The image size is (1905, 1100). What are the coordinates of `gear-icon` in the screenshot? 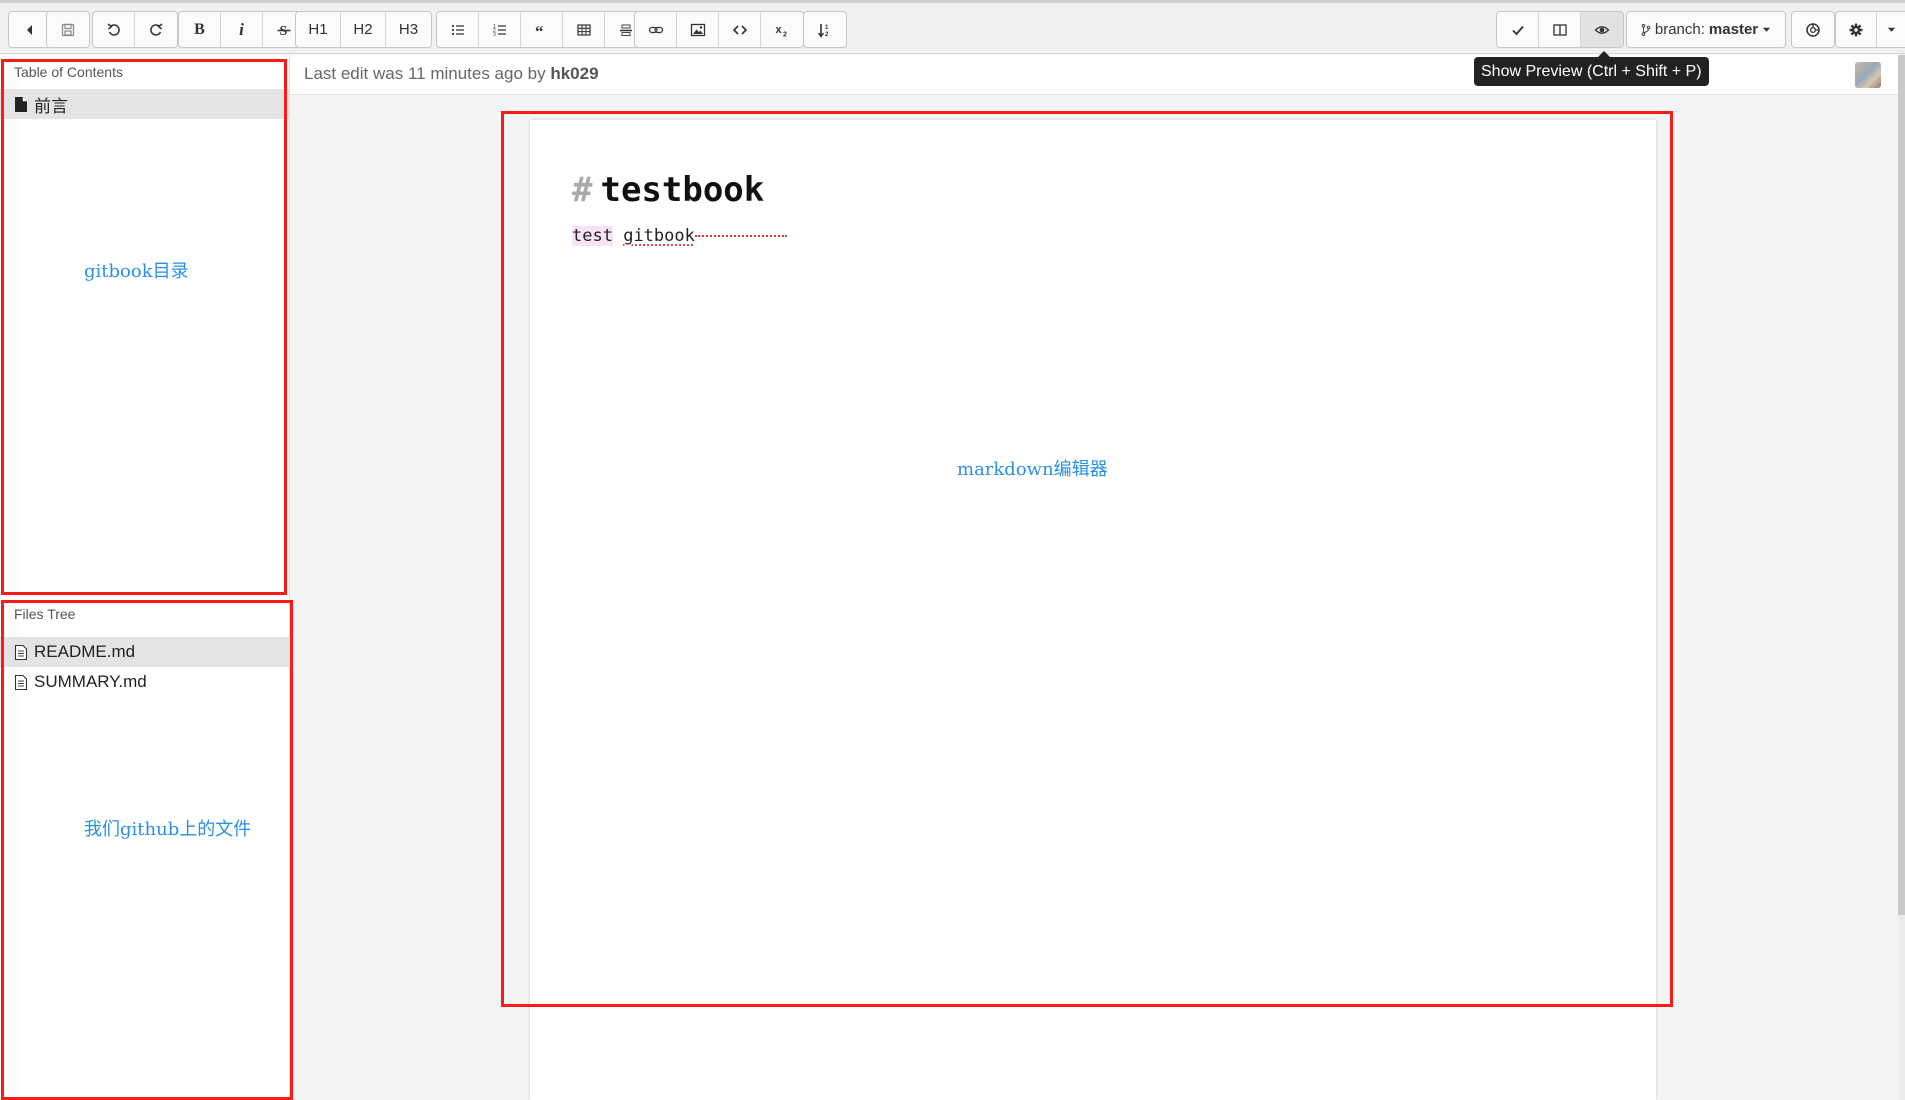 It's located at (1856, 29).